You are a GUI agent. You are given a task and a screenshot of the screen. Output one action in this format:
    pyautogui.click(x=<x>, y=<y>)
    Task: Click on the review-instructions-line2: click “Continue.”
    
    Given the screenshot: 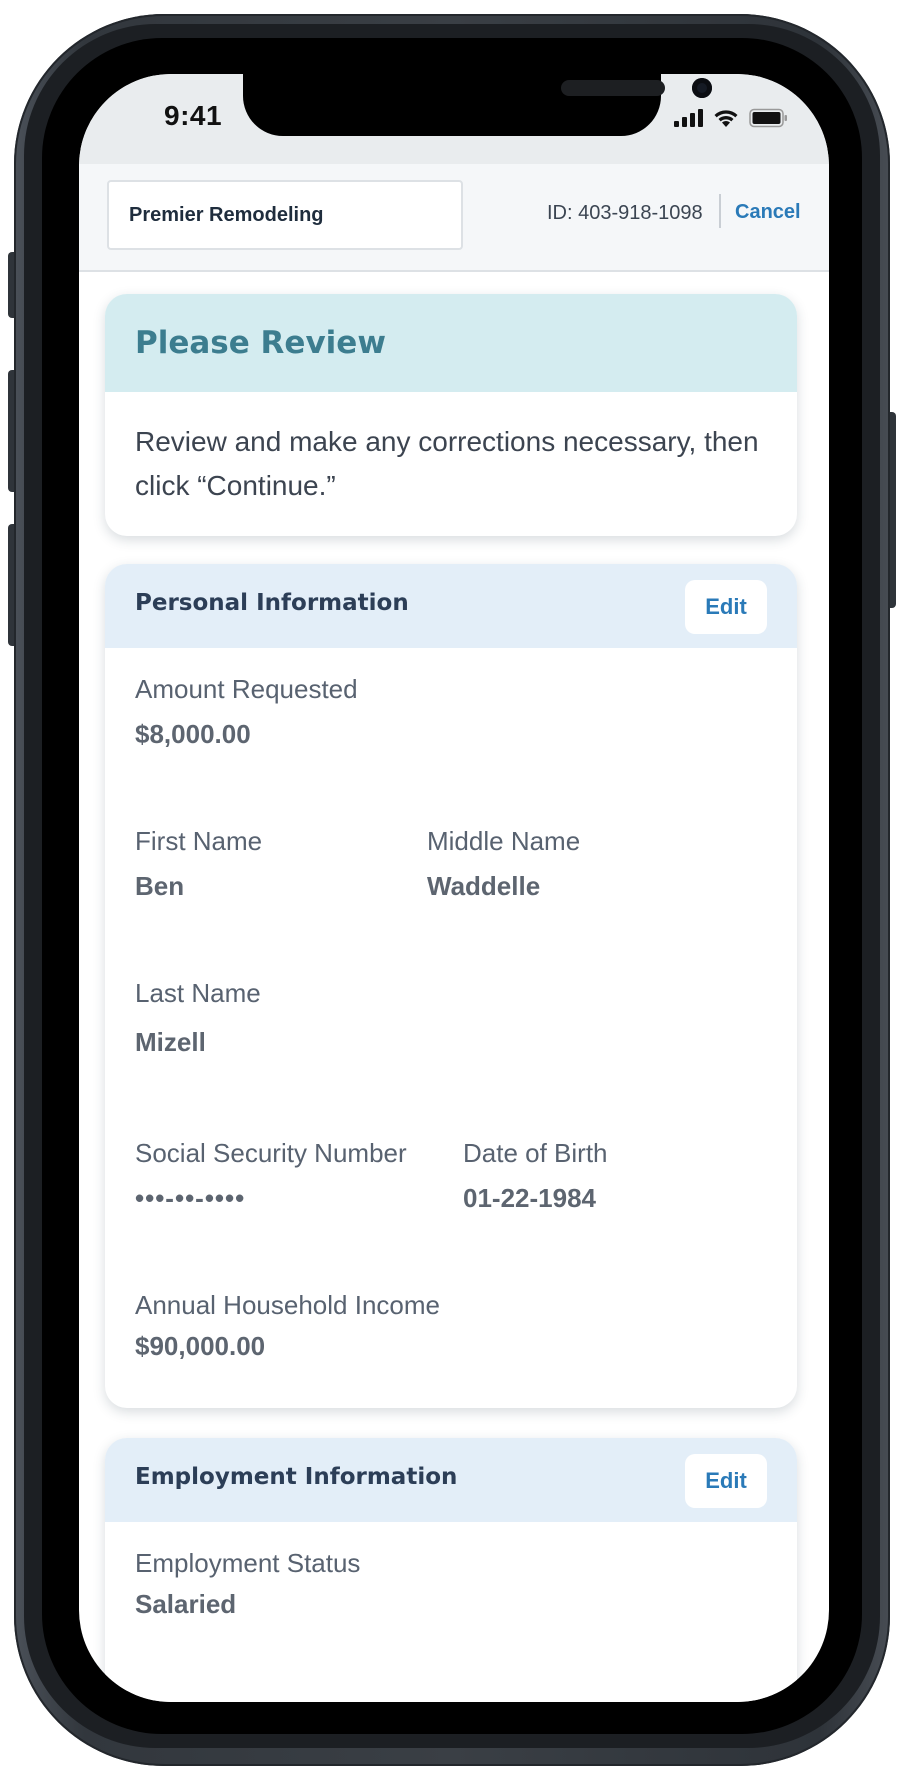 What is the action you would take?
    pyautogui.click(x=235, y=485)
    